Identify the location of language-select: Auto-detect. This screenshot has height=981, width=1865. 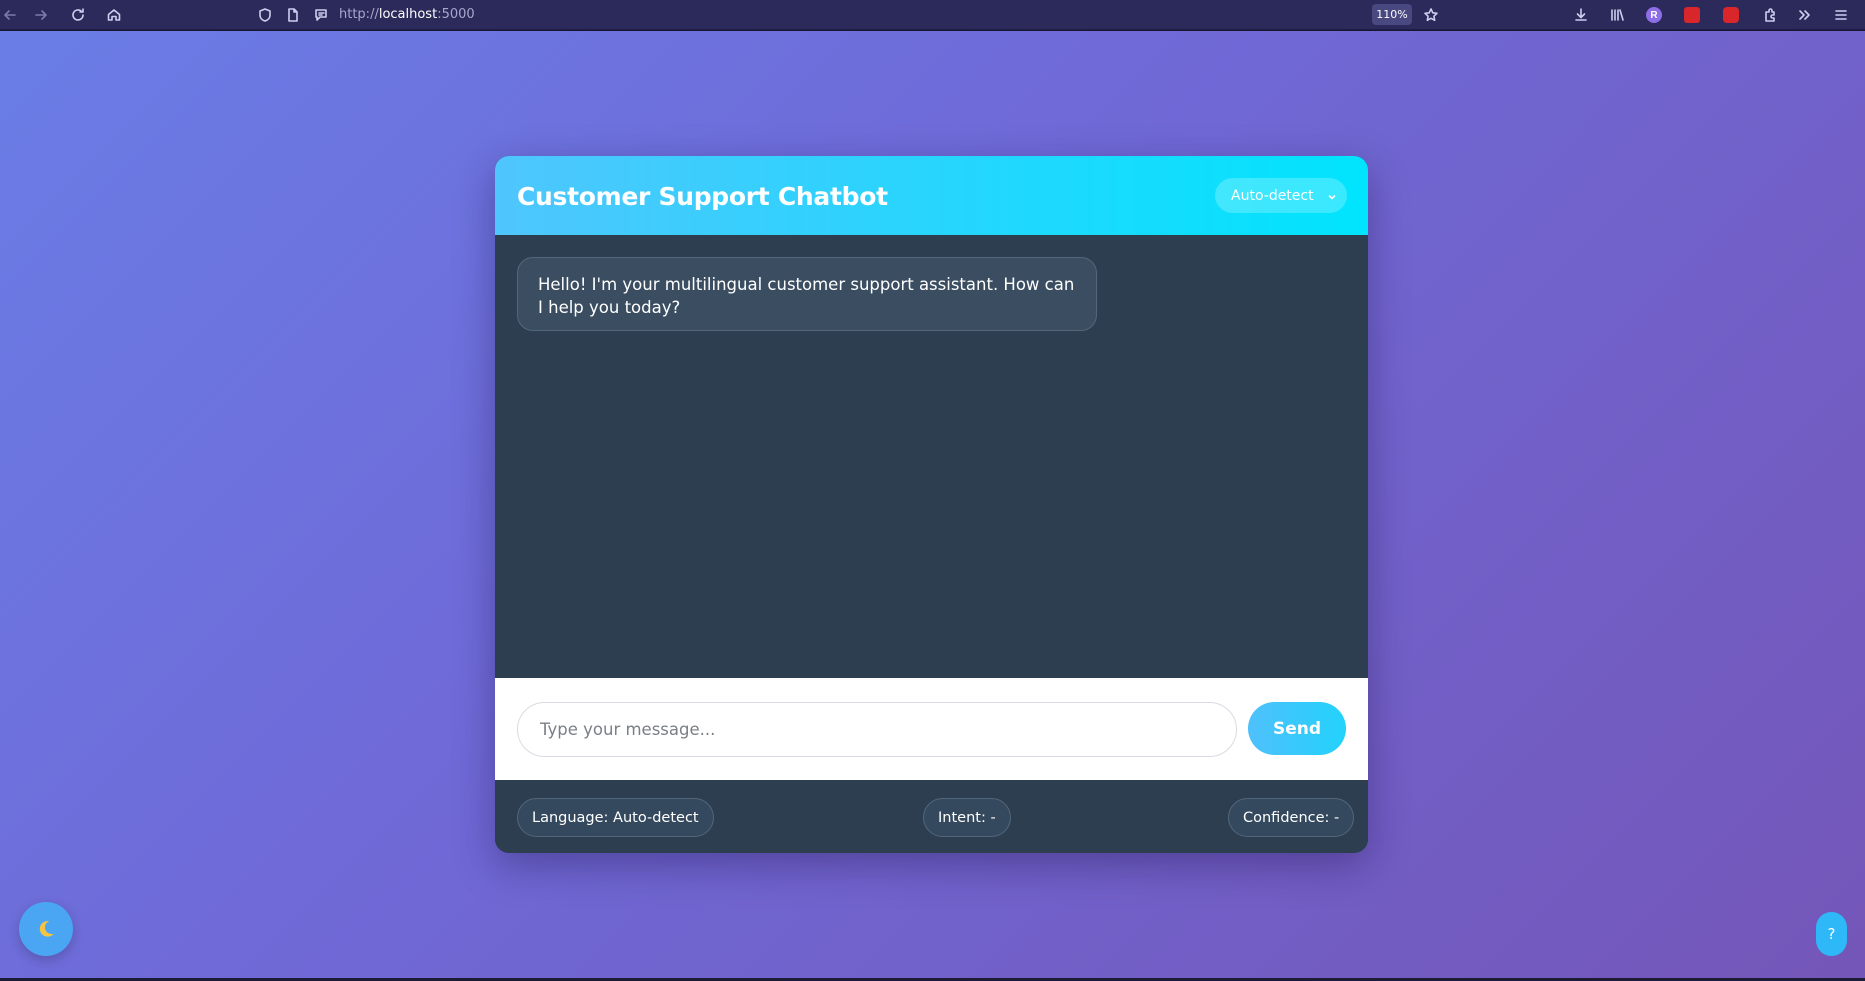
(1281, 195).